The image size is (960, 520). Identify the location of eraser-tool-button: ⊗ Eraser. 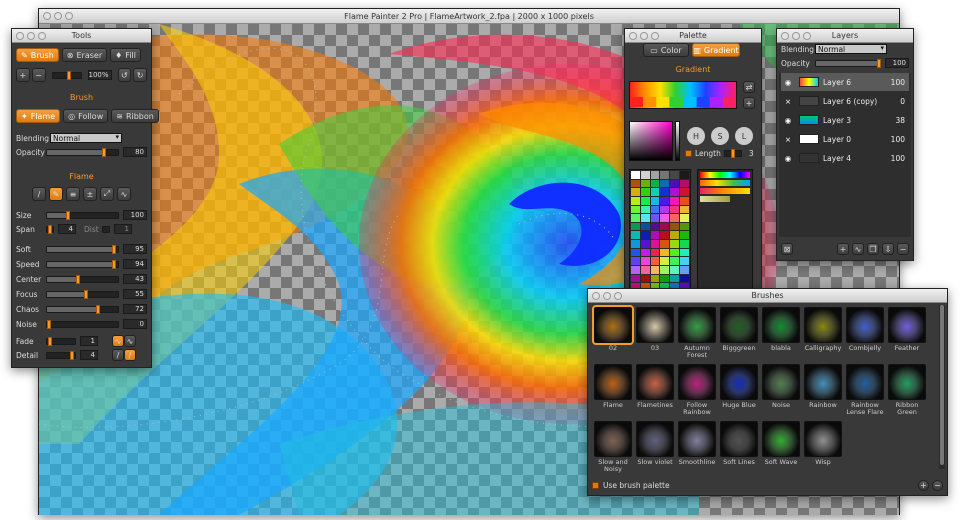
(84, 55).